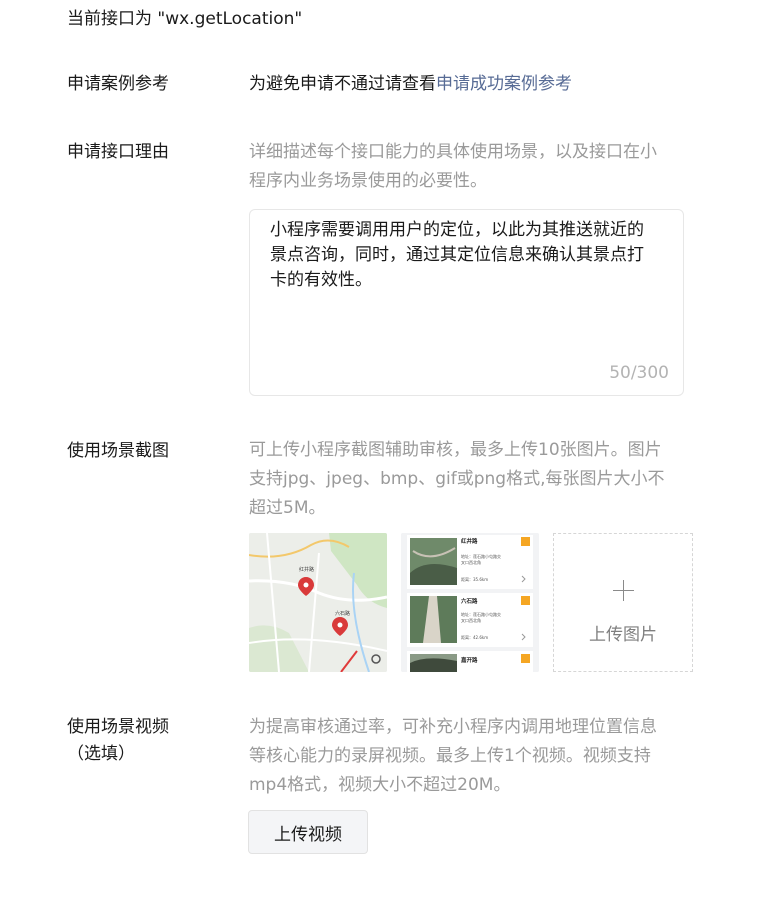 This screenshot has height=899, width=760. Describe the element at coordinates (453, 167) in the screenshot. I see `reason-hint: 详细描述每个接口能力的具体使用场景，以及接口在小 程序内业务场景使用的必要性。` at that location.